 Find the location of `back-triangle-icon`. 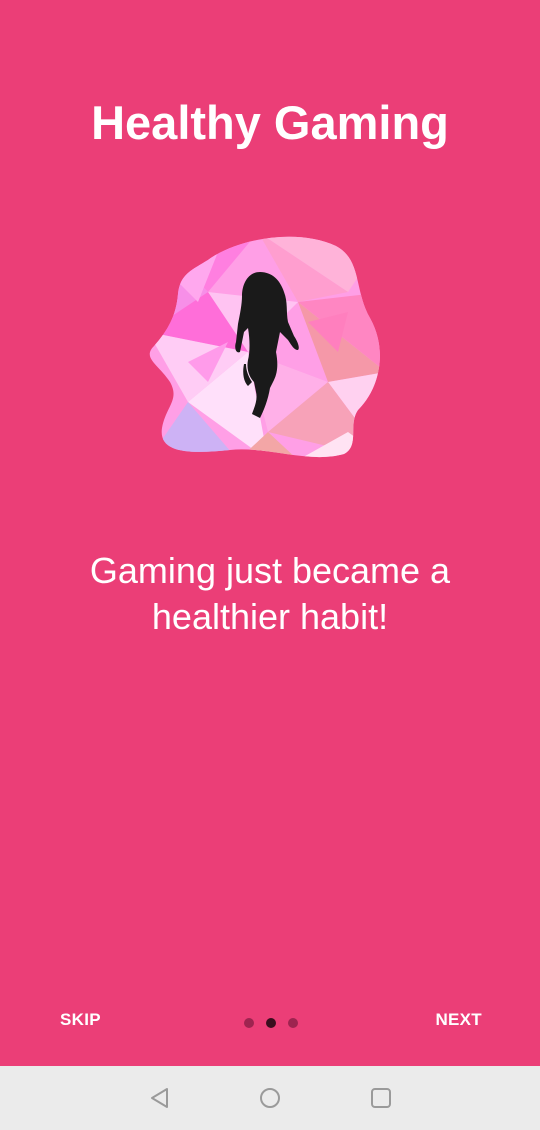

back-triangle-icon is located at coordinates (160, 1098).